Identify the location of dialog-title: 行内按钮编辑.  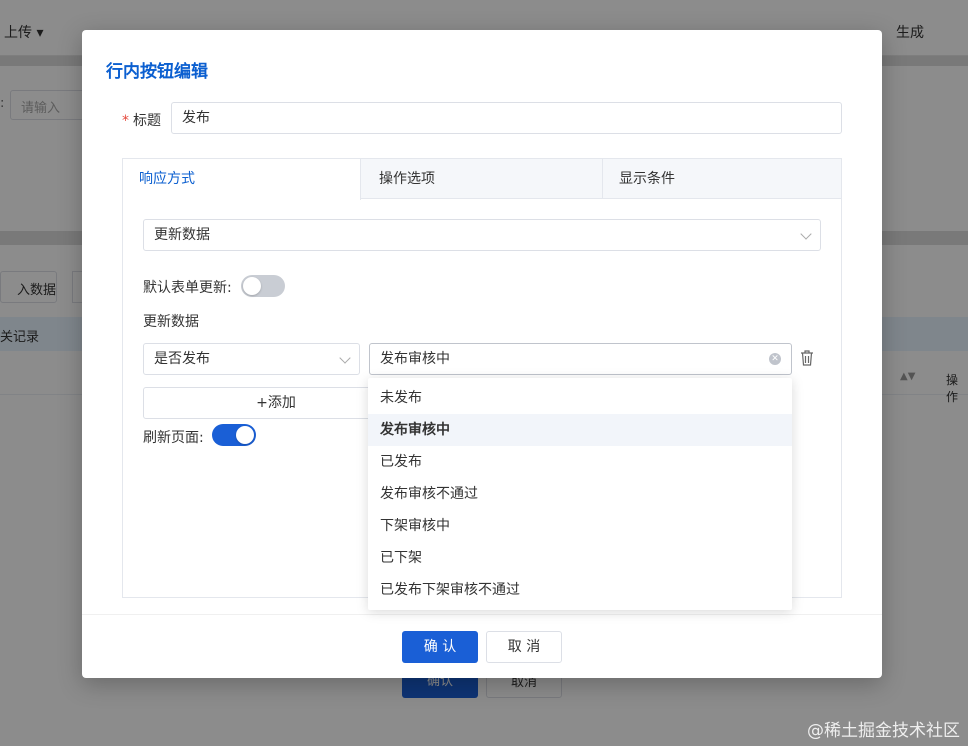
(157, 72).